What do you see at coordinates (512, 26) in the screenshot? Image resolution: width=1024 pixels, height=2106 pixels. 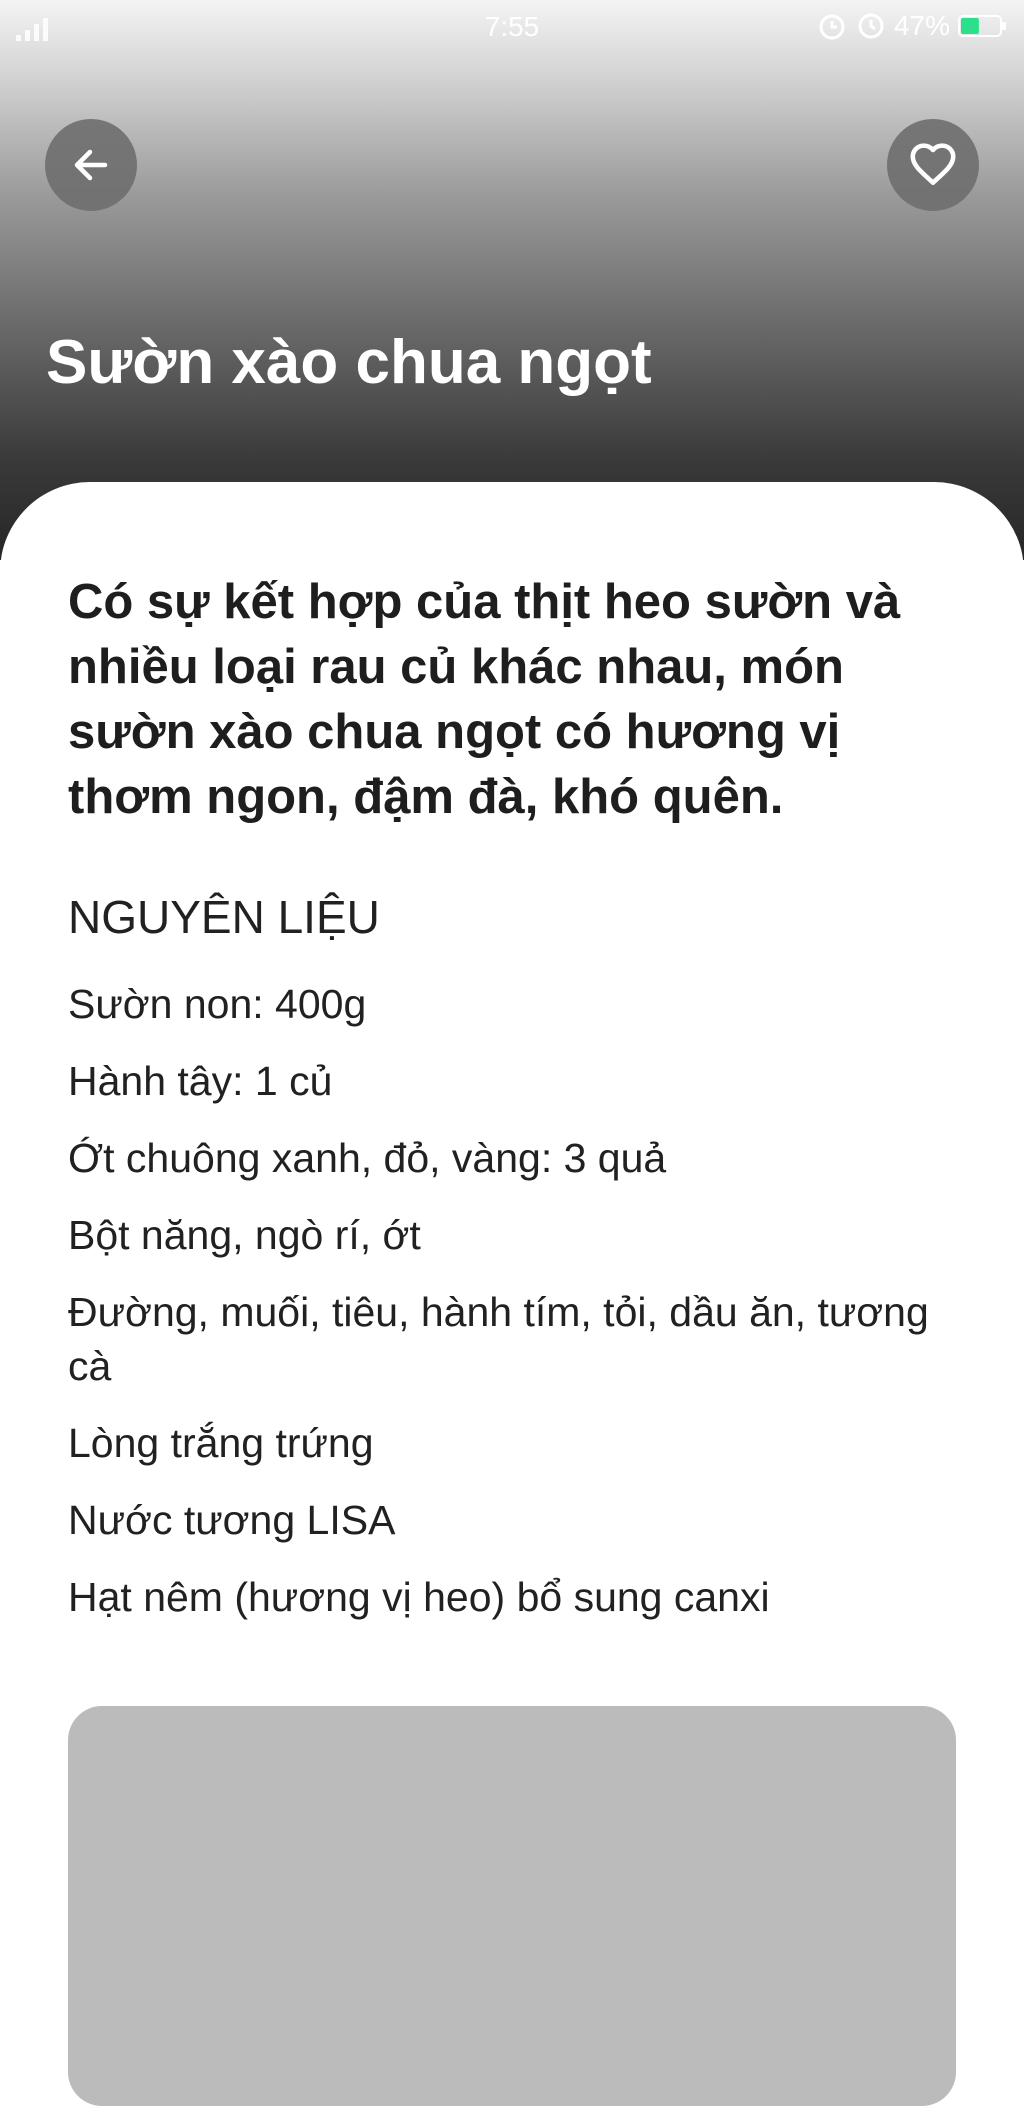 I see `status-bar: 7:55 47%` at bounding box center [512, 26].